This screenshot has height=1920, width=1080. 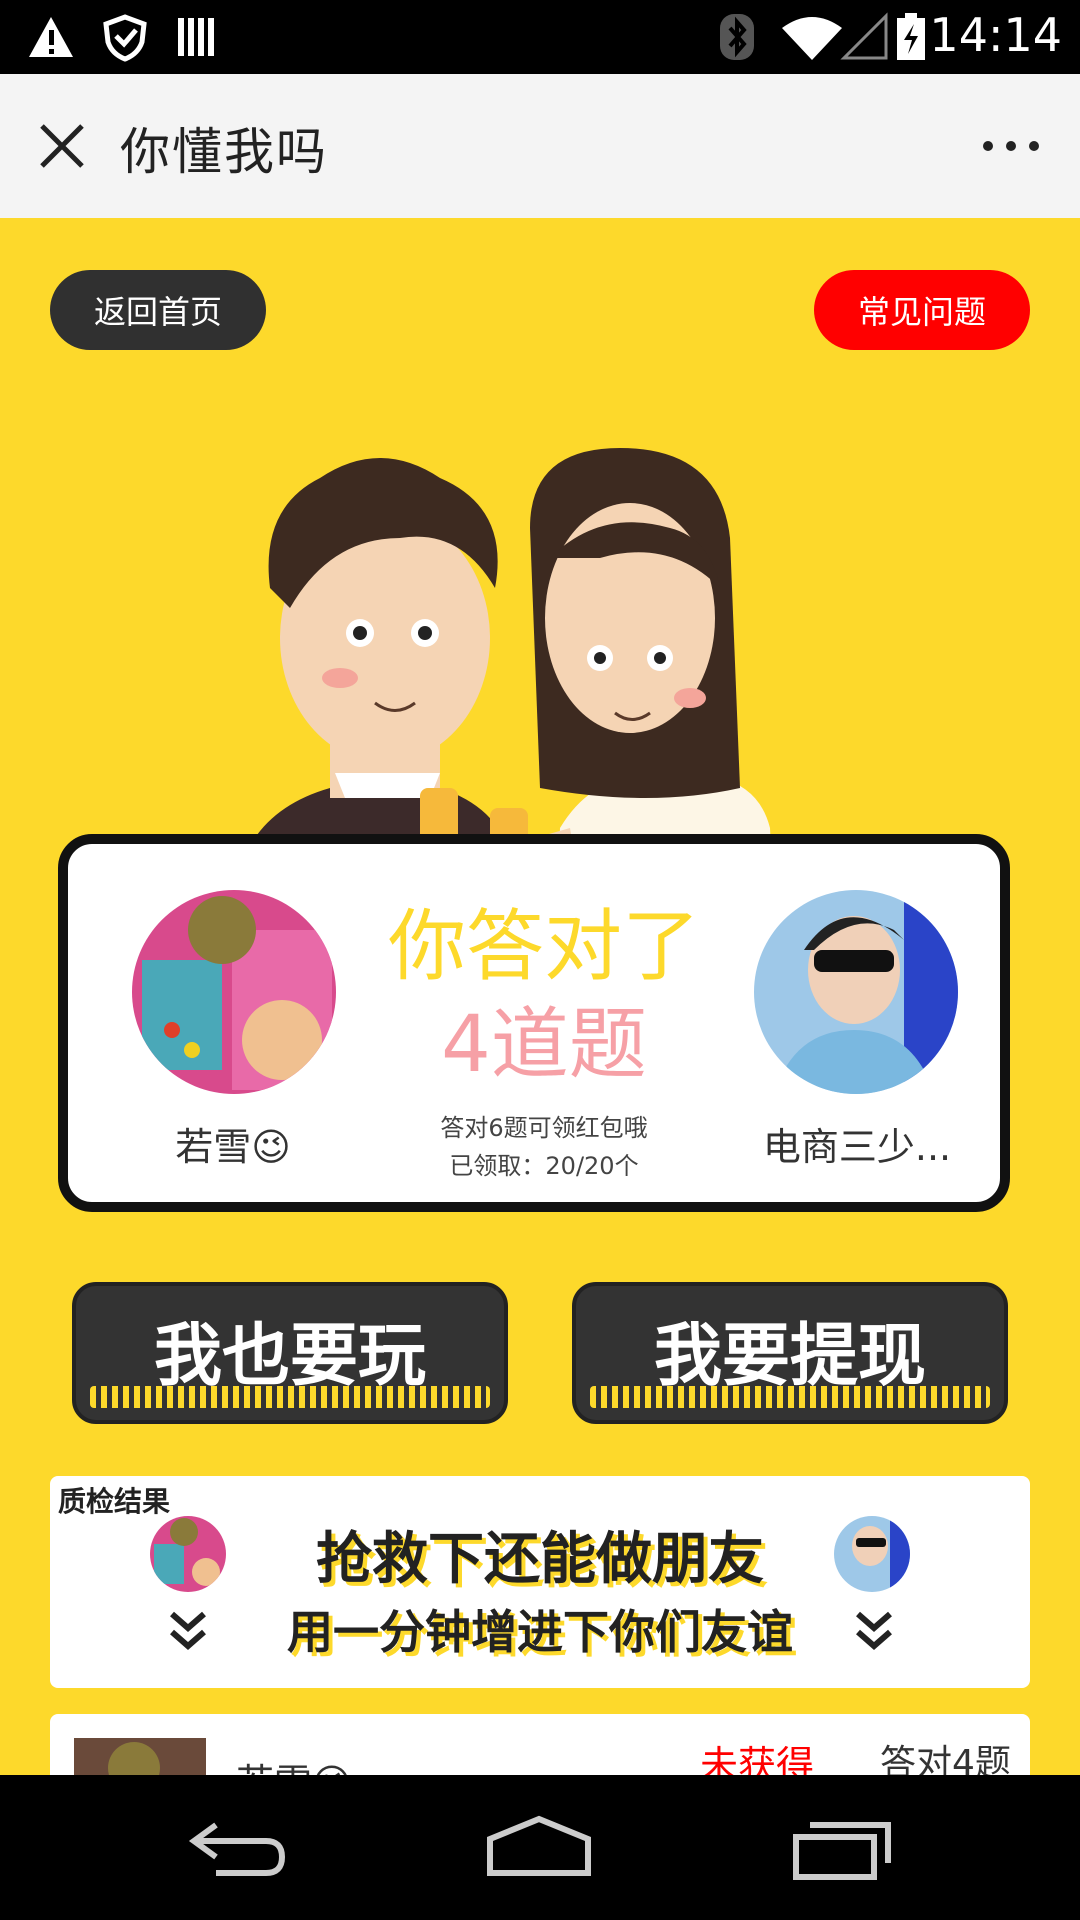 I want to click on play-too-button: 我也要玩, so click(x=290, y=1353).